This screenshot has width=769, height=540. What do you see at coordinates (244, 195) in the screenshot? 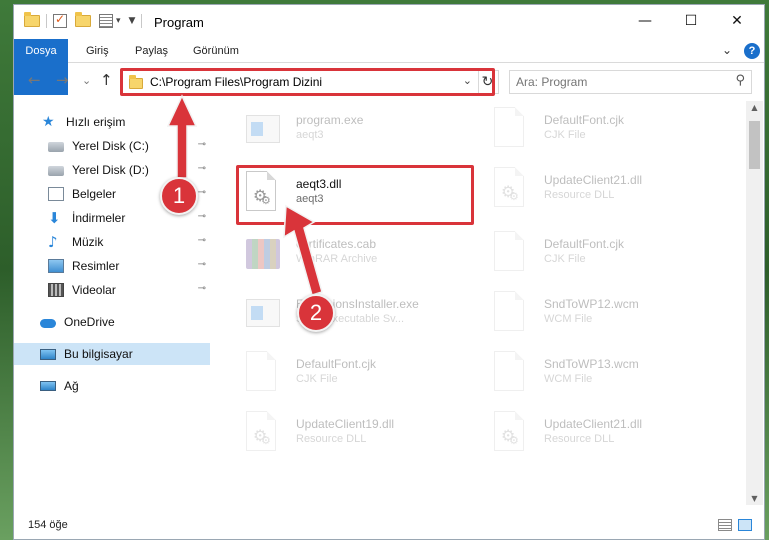
I see `annotation-overlay` at bounding box center [244, 195].